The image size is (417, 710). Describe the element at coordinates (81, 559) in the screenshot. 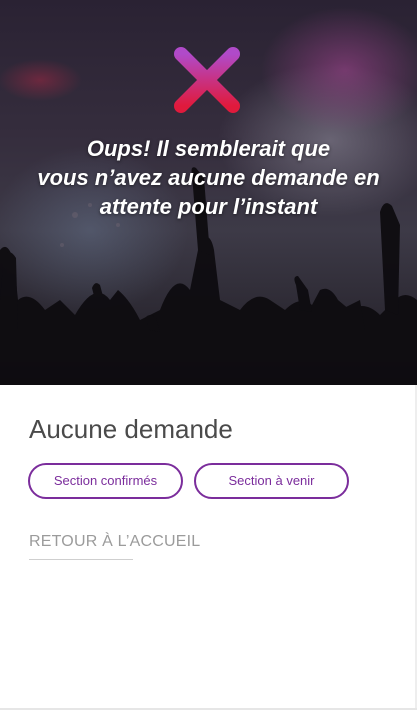

I see `back-link-underline` at that location.